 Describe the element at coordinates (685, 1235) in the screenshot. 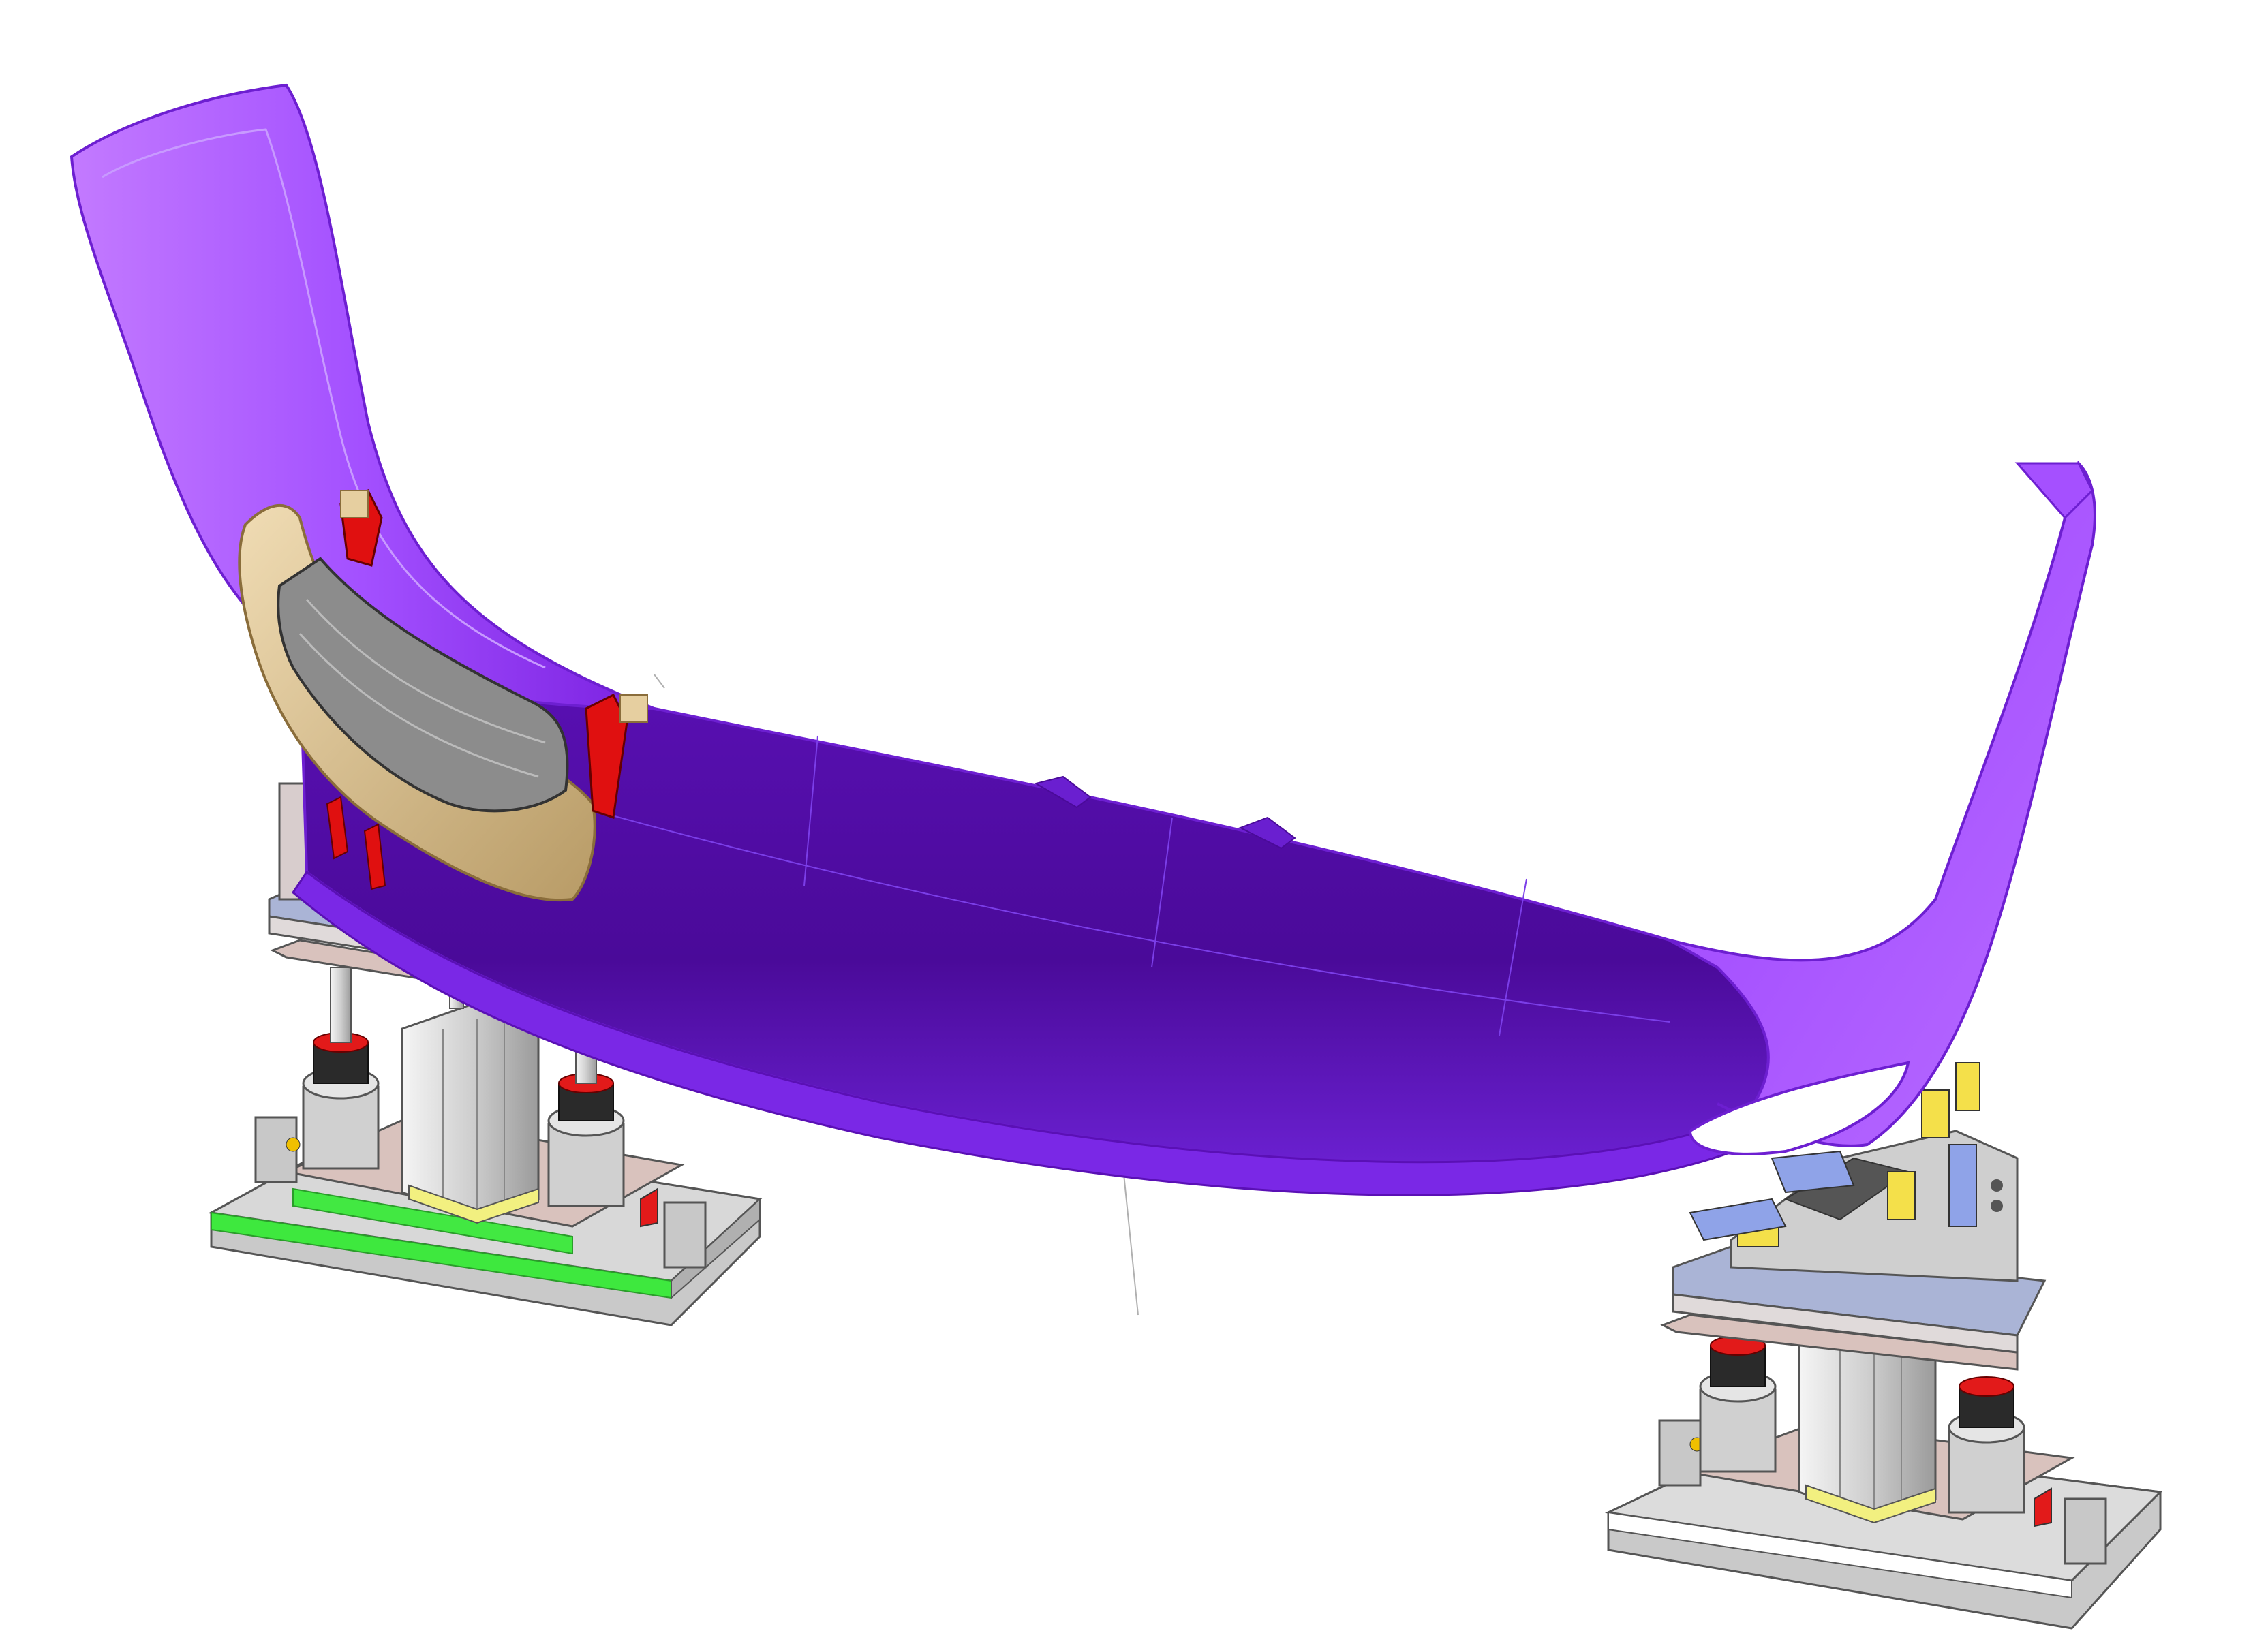

I see `left-block-b` at that location.